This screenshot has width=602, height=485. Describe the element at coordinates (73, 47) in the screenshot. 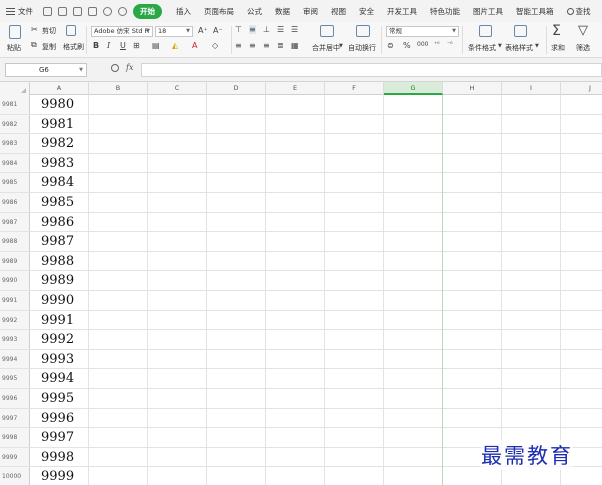

I see `format-painter-button: 格式刷` at that location.